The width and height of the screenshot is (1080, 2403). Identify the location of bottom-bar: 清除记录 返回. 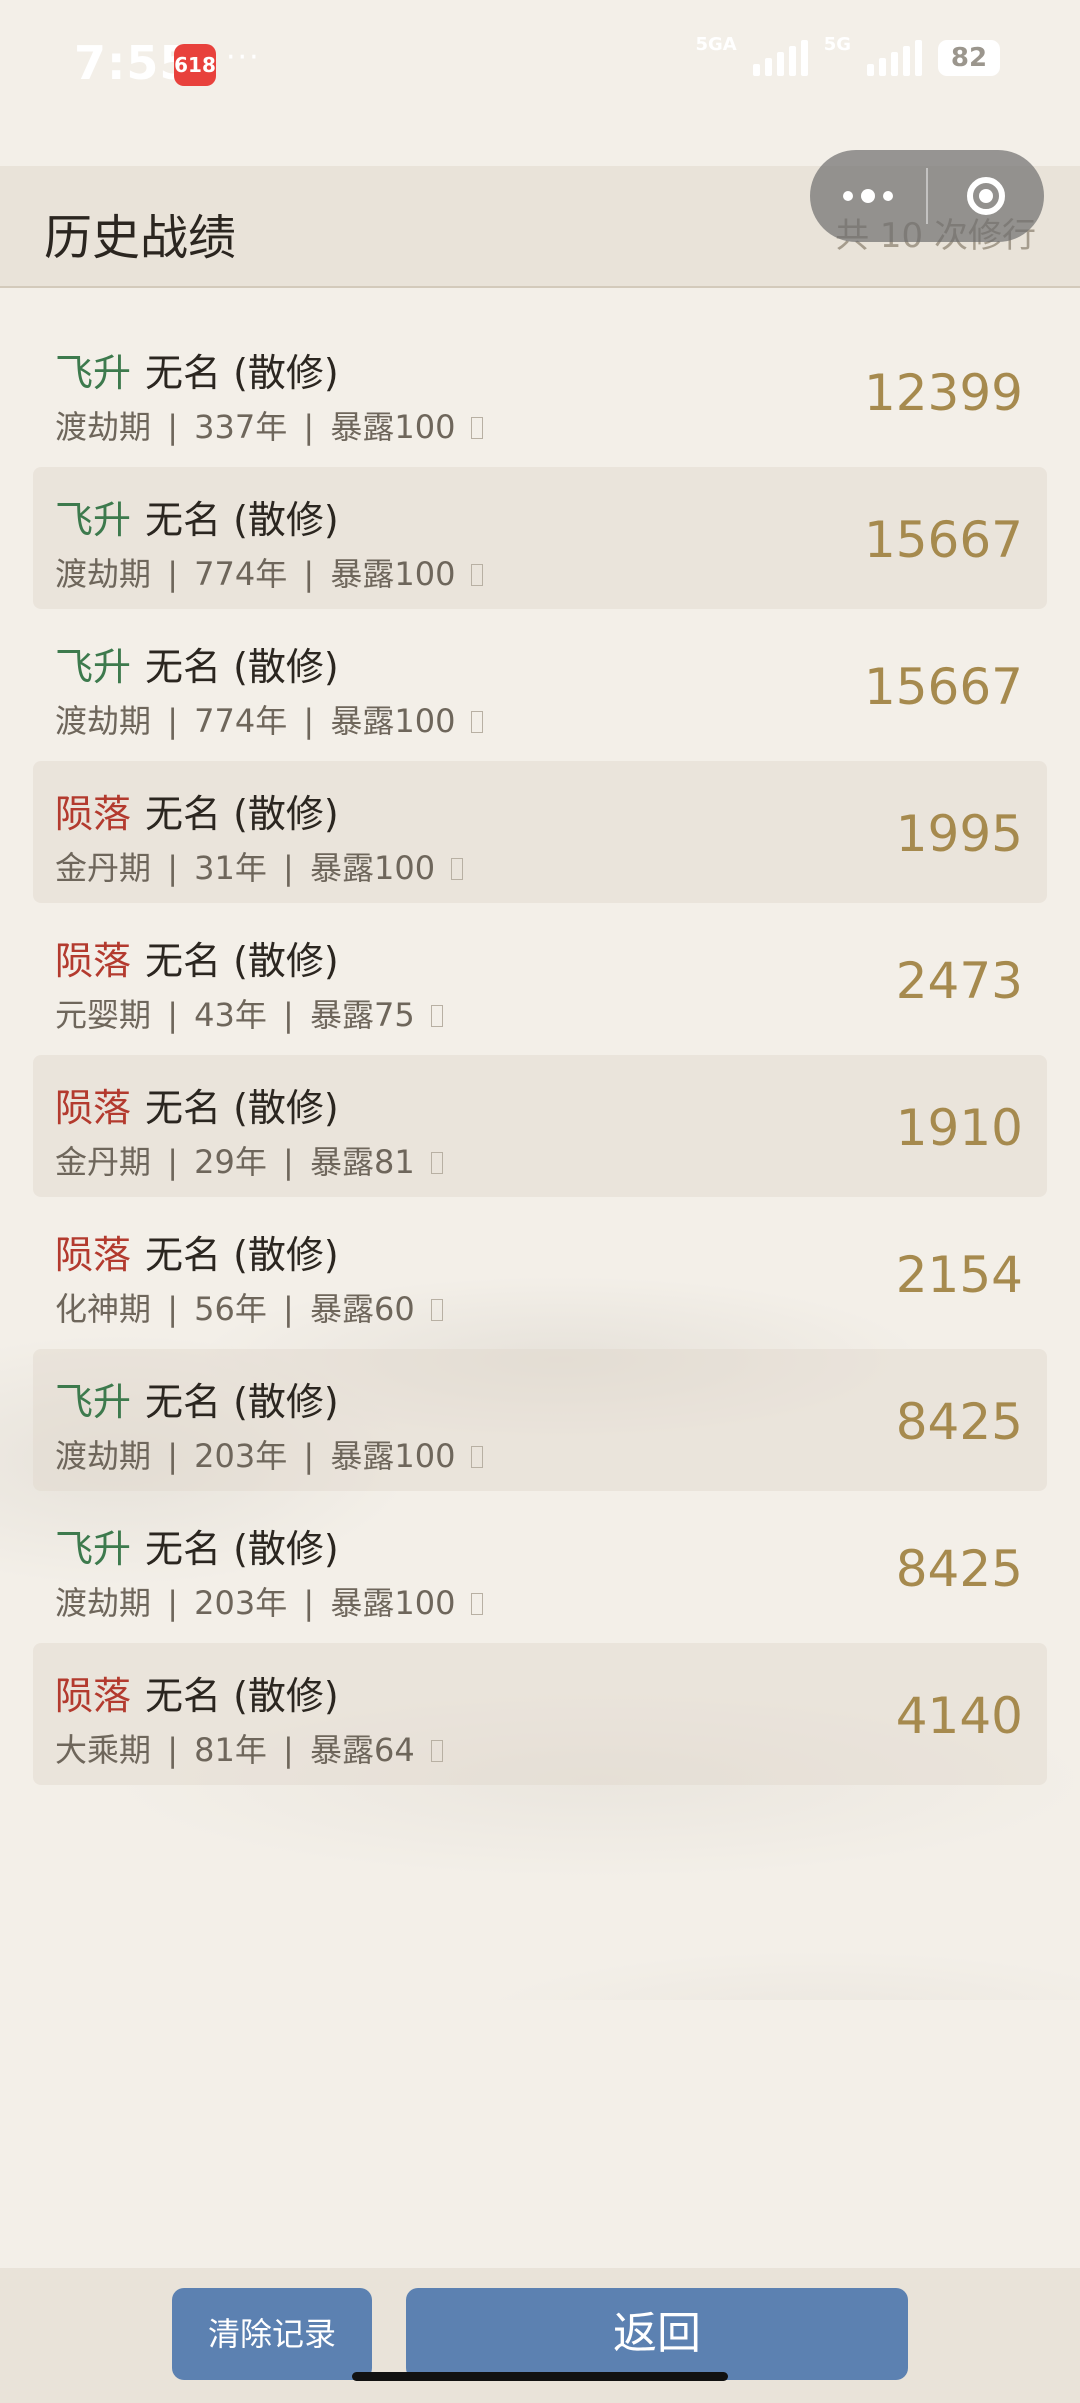
(540, 2335).